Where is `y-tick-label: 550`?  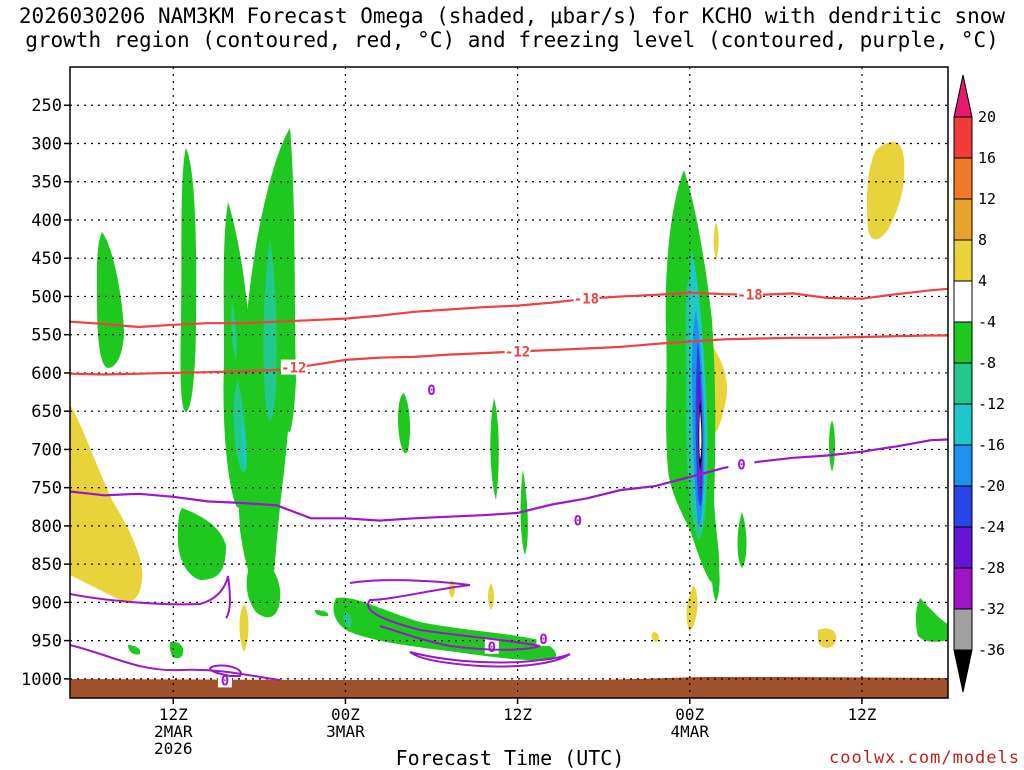 y-tick-label: 550 is located at coordinates (46, 336).